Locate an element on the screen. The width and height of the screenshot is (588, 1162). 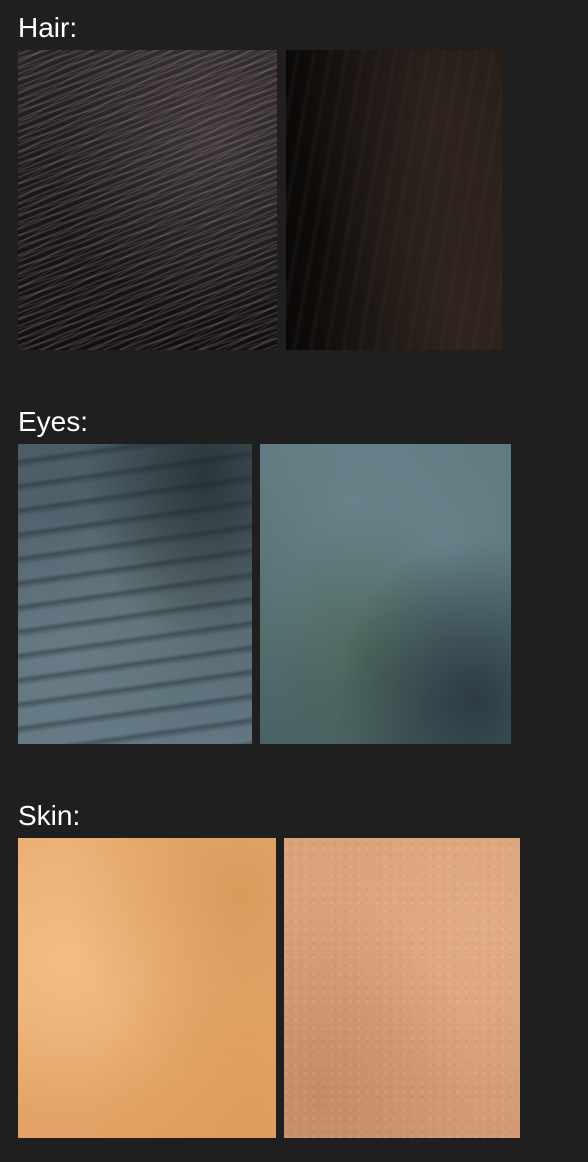
eyes-heading: Eyes: is located at coordinates (53, 421).